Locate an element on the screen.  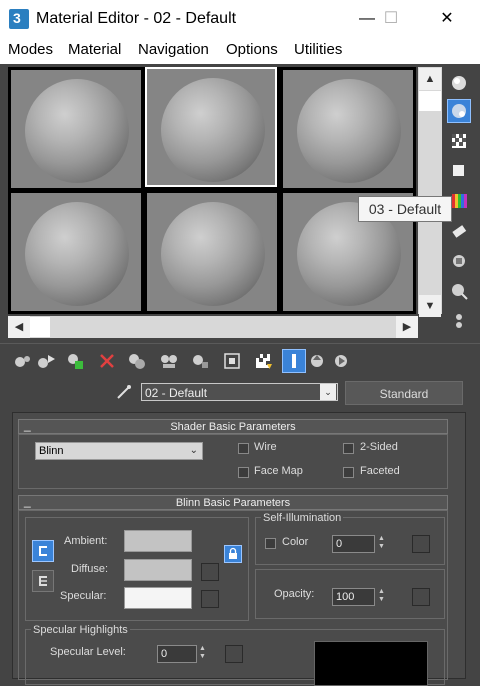
shader-dropdown-value: Blinn is located at coordinates (51, 451).